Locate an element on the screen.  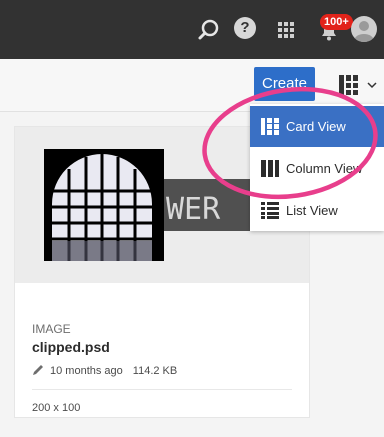
menu-item-label: Card View is located at coordinates (316, 126).